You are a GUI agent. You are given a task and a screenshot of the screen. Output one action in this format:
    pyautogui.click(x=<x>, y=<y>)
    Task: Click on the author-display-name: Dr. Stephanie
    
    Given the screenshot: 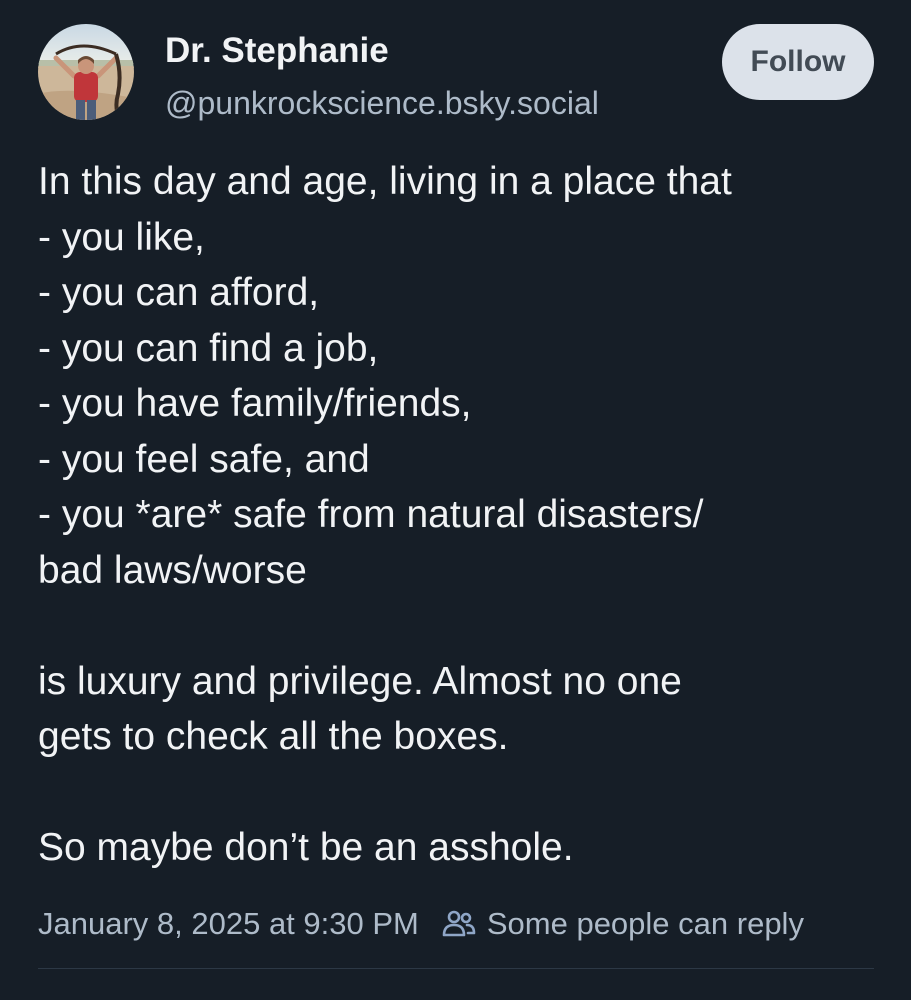 What is the action you would take?
    pyautogui.click(x=382, y=51)
    